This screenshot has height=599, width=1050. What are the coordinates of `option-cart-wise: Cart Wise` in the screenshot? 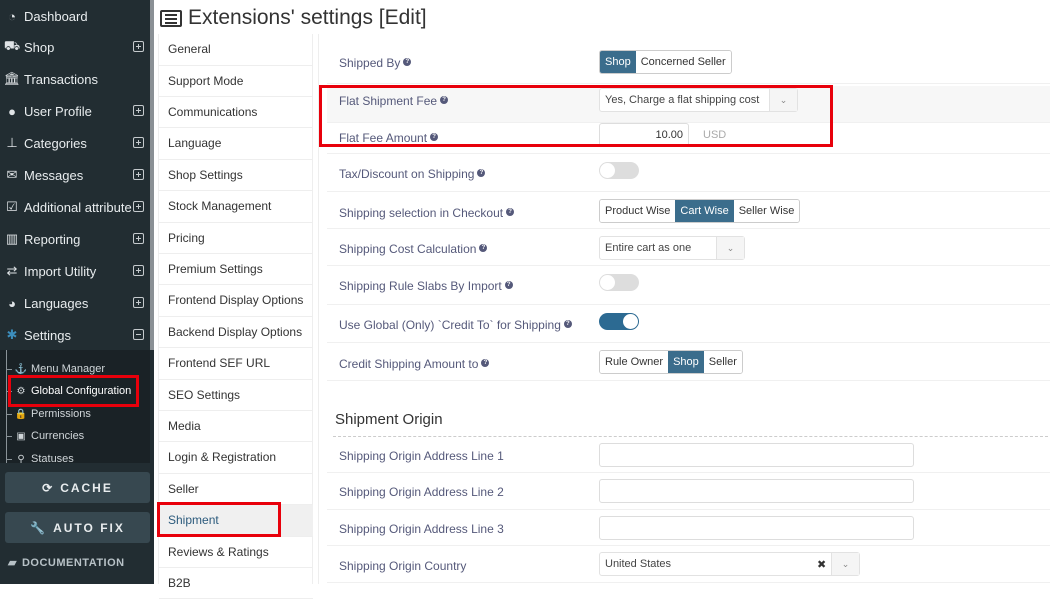 It's located at (704, 211).